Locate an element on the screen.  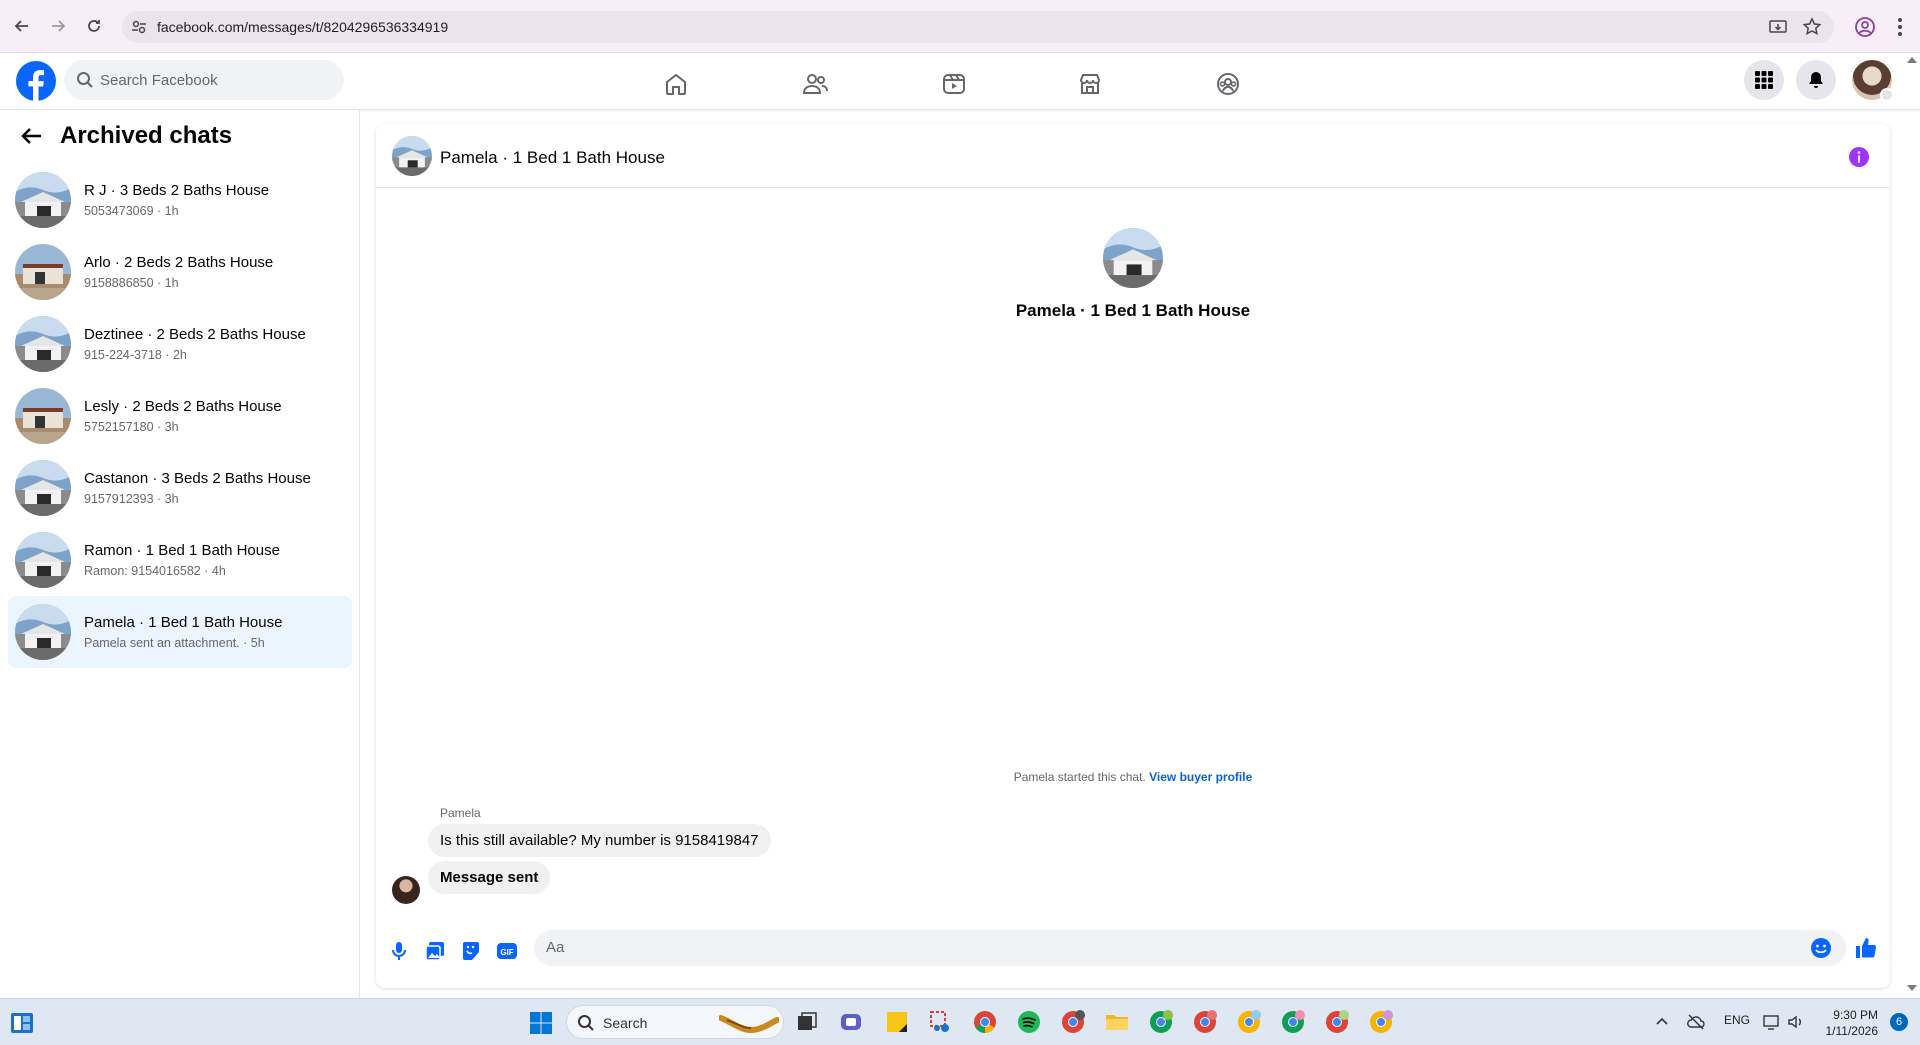
nav-video is located at coordinates (954, 84).